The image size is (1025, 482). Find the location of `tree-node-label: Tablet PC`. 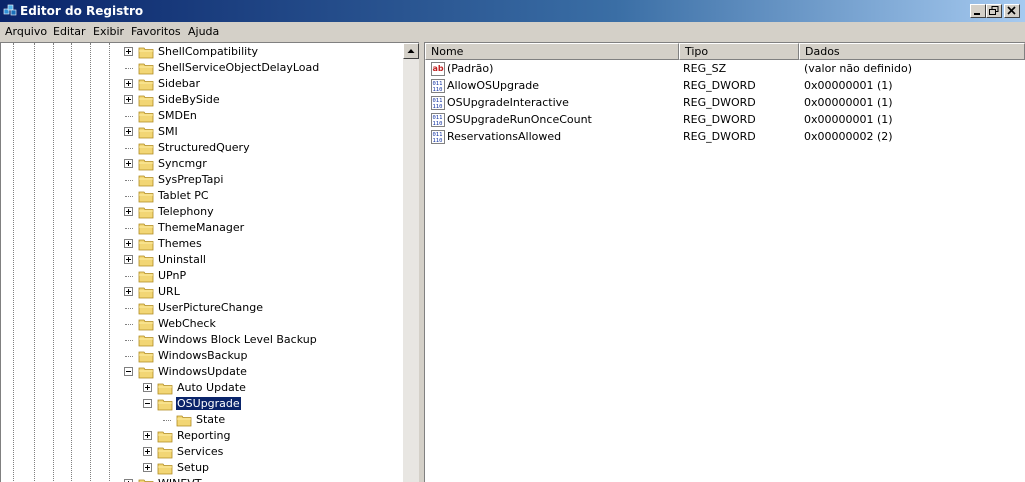

tree-node-label: Tablet PC is located at coordinates (183, 195).